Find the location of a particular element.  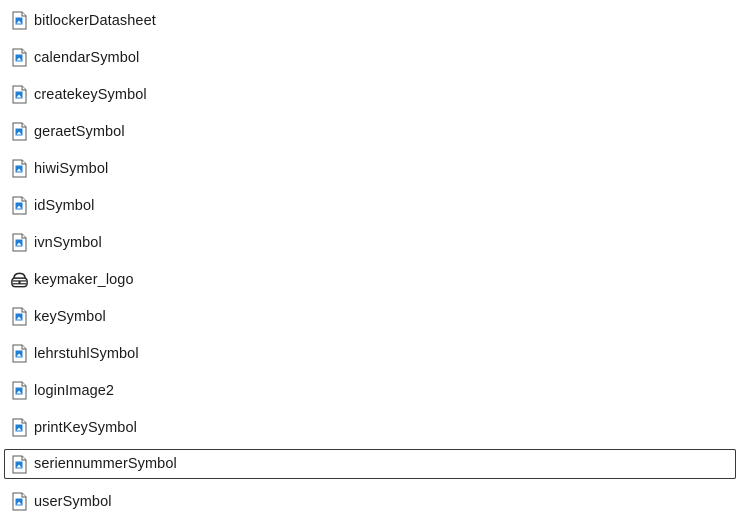

file-item: idSymbol is located at coordinates (368, 205).